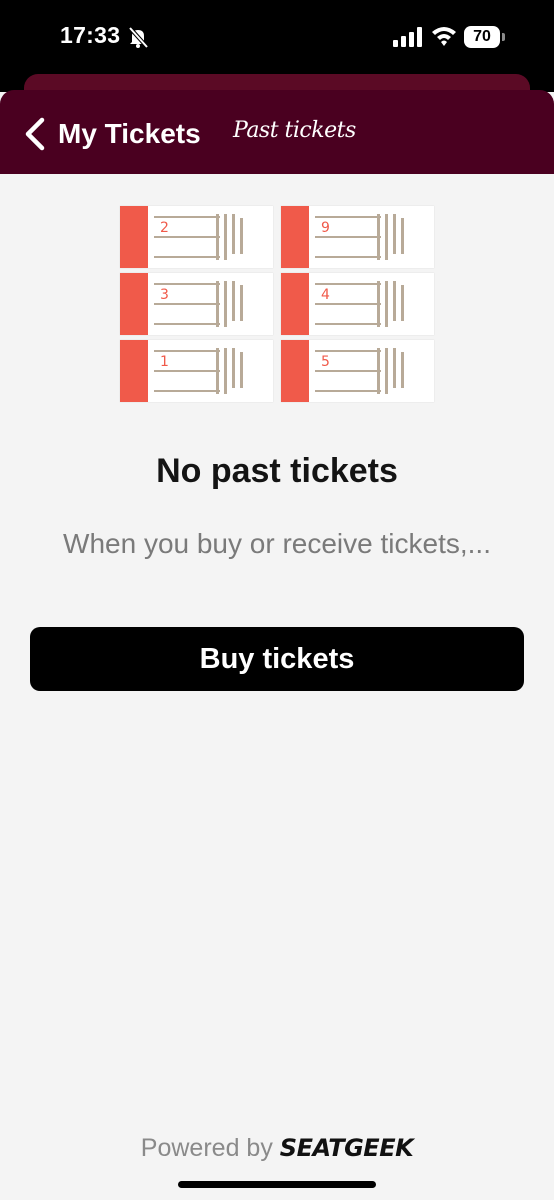 The width and height of the screenshot is (554, 1200). What do you see at coordinates (357, 304) in the screenshot?
I see `ticket-illustration-item: 4` at bounding box center [357, 304].